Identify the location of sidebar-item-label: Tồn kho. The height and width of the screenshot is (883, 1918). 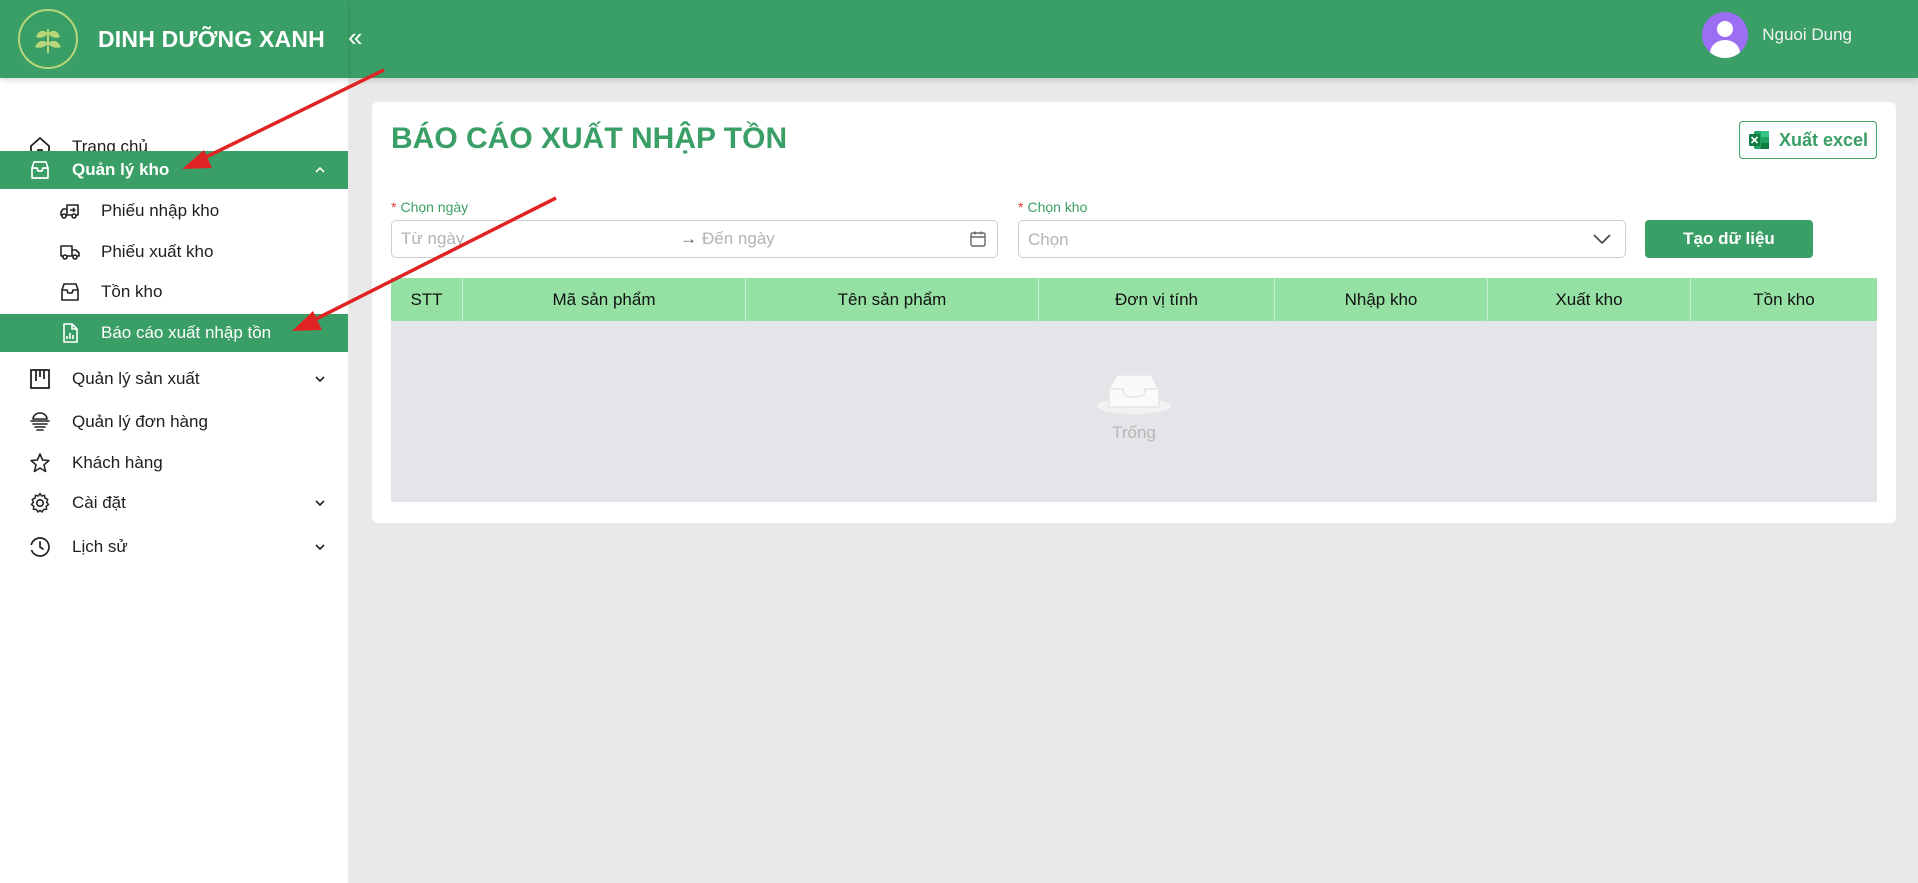
(132, 291).